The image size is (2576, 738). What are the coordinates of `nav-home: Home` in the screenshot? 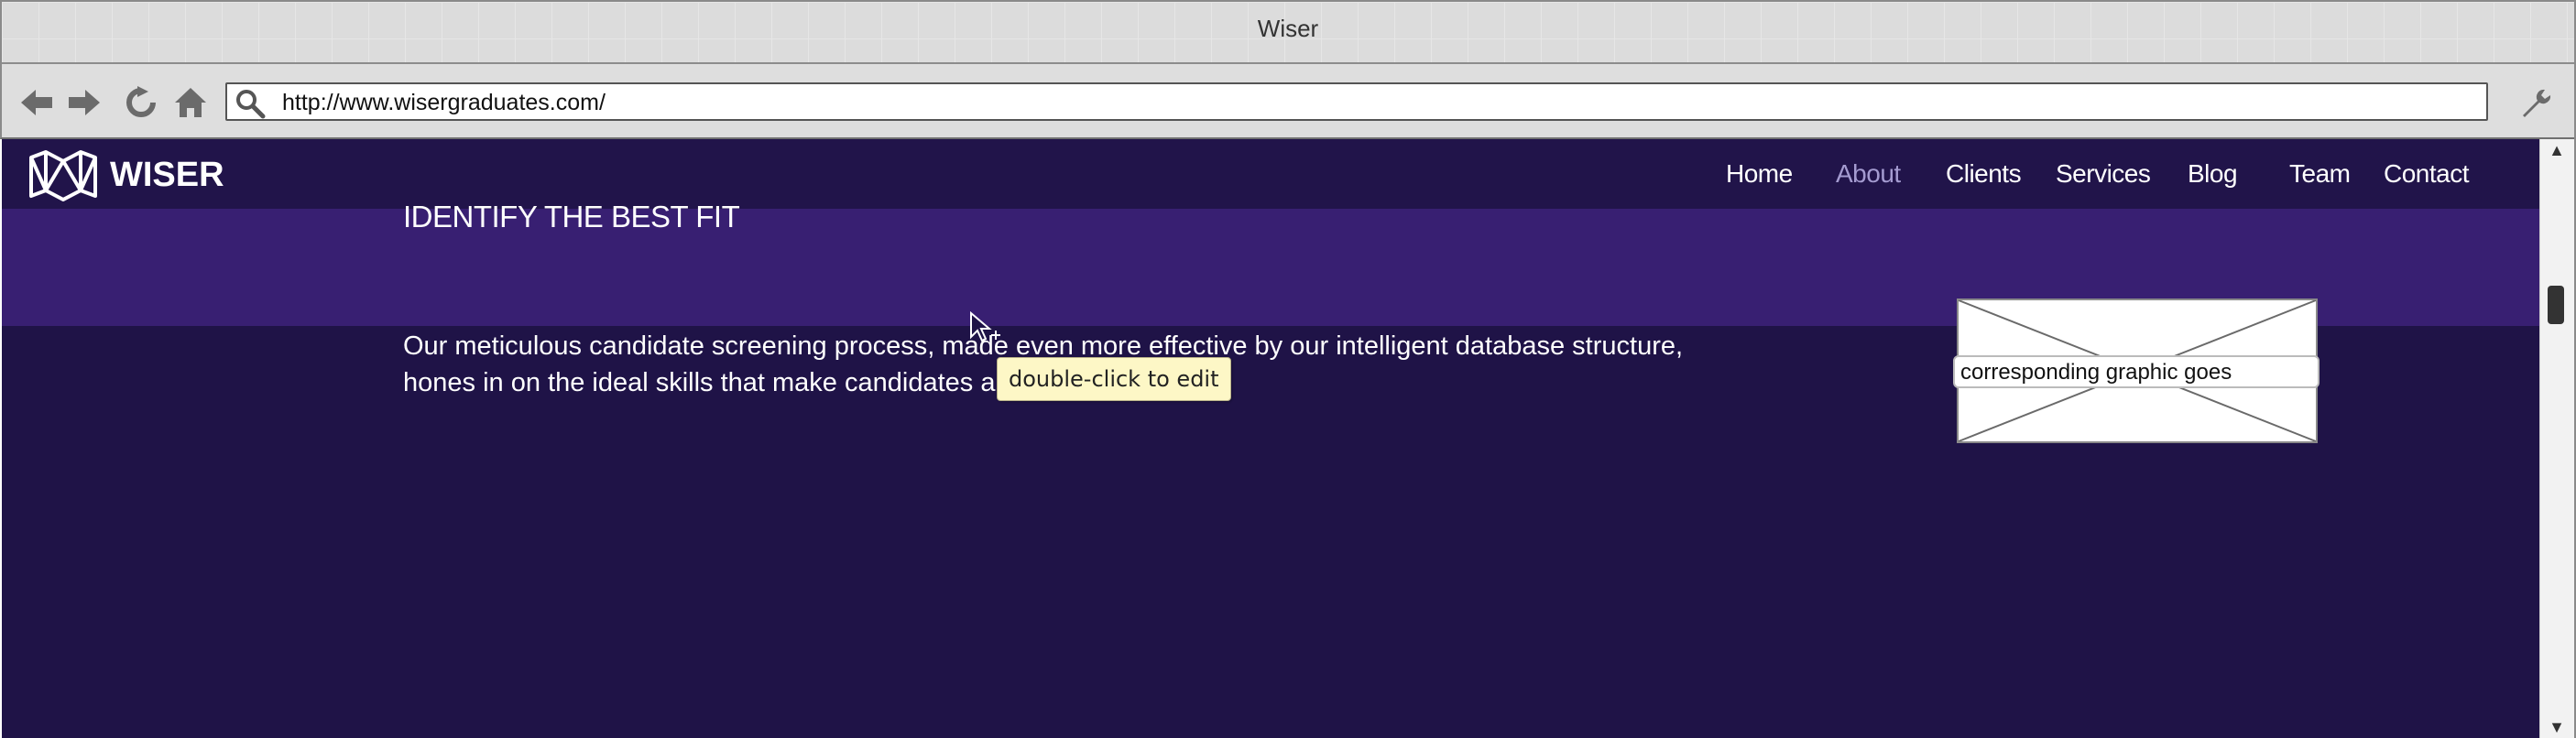 It's located at (1760, 174).